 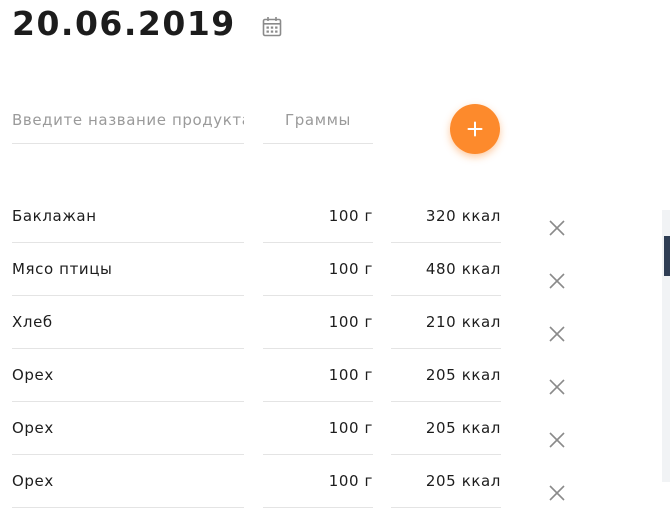 What do you see at coordinates (446, 322) in the screenshot?
I see `product-kcal: 210 ккал` at bounding box center [446, 322].